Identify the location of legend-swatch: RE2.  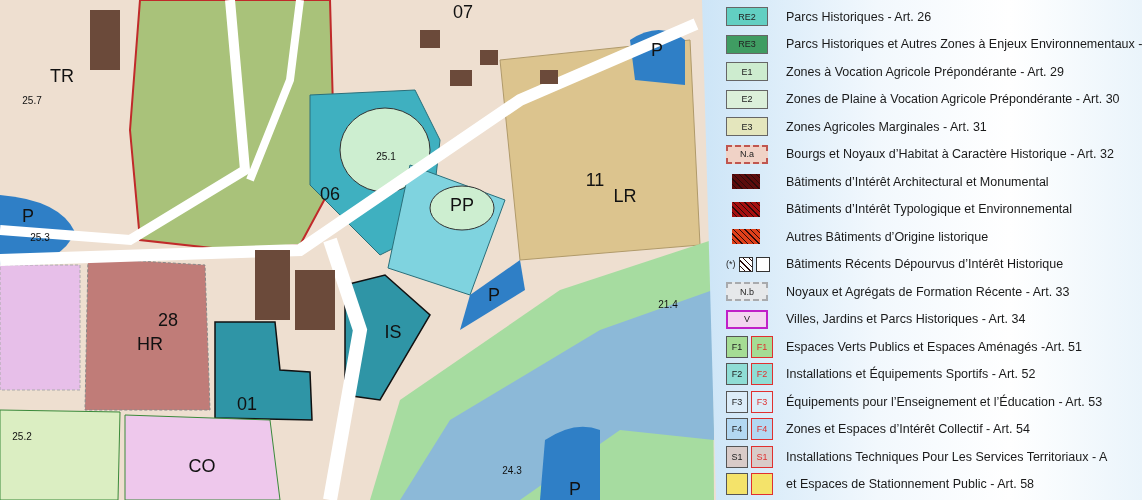
(747, 17).